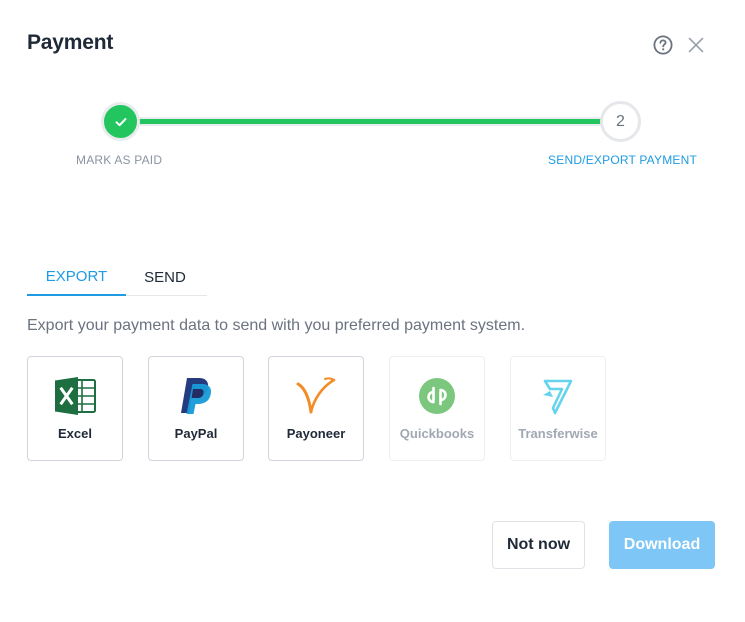  I want to click on provider-card-paypal: PayPal, so click(196, 408).